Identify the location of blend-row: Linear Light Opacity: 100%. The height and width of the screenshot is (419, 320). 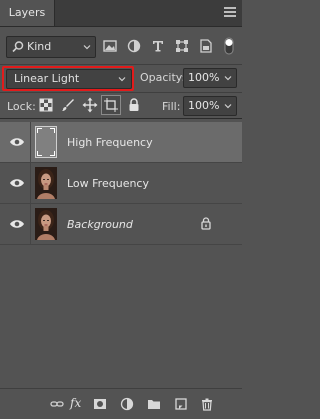
(121, 77).